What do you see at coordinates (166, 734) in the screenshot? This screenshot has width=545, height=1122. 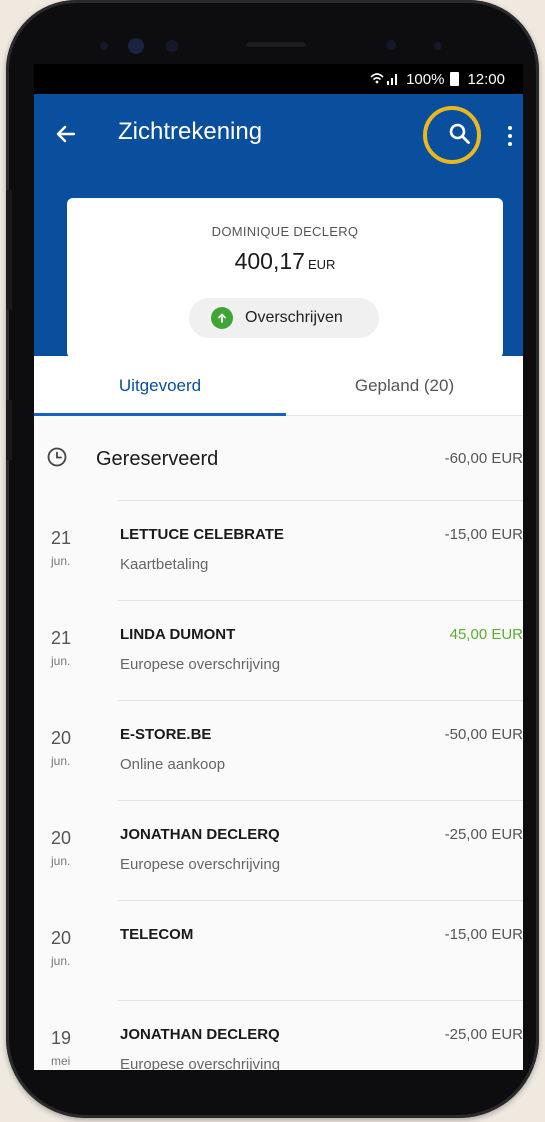 I see `tx-merchant: E-STORE.BE` at bounding box center [166, 734].